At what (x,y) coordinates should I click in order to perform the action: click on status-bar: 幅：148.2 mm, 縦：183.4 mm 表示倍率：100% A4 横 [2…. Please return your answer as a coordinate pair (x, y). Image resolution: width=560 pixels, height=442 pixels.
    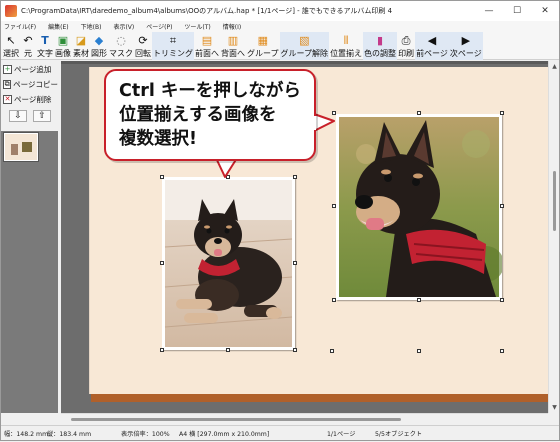
    Looking at the image, I should click on (280, 432).